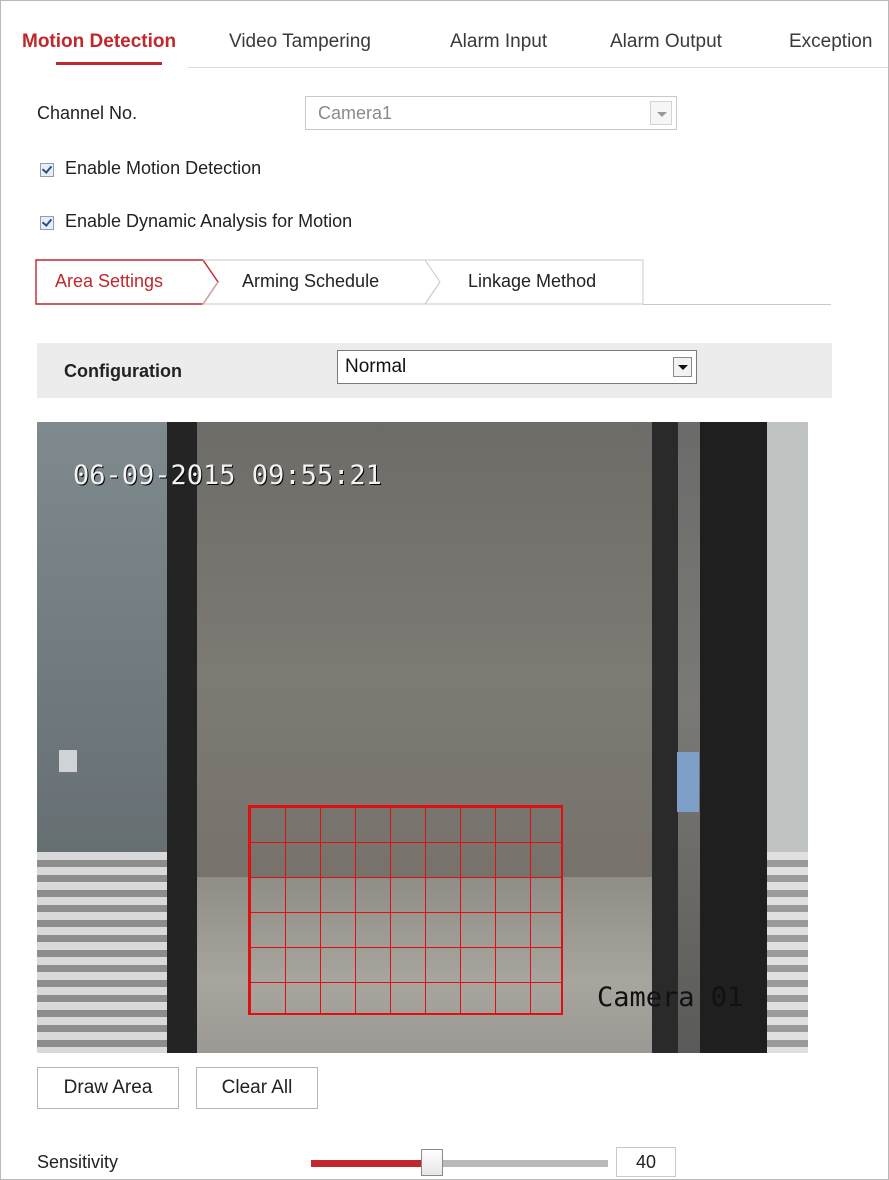 The height and width of the screenshot is (1180, 889). What do you see at coordinates (376, 366) in the screenshot?
I see `configuration-value: Normal` at bounding box center [376, 366].